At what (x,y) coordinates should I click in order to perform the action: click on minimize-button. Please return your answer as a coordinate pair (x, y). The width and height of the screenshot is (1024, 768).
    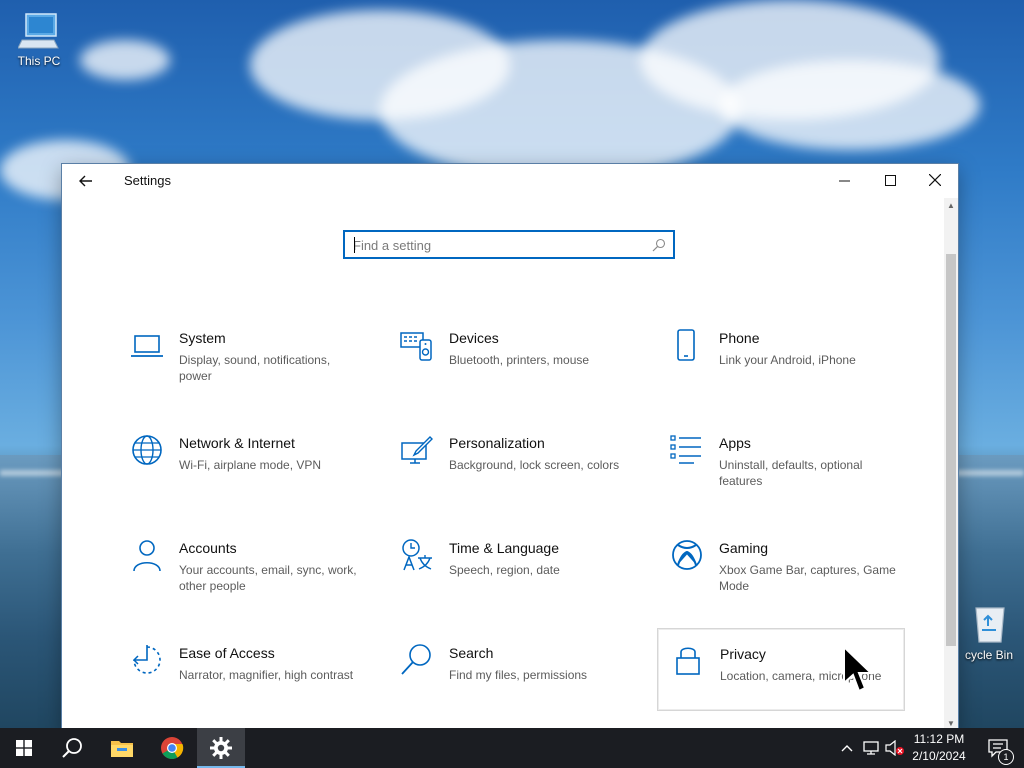
    Looking at the image, I should click on (844, 180).